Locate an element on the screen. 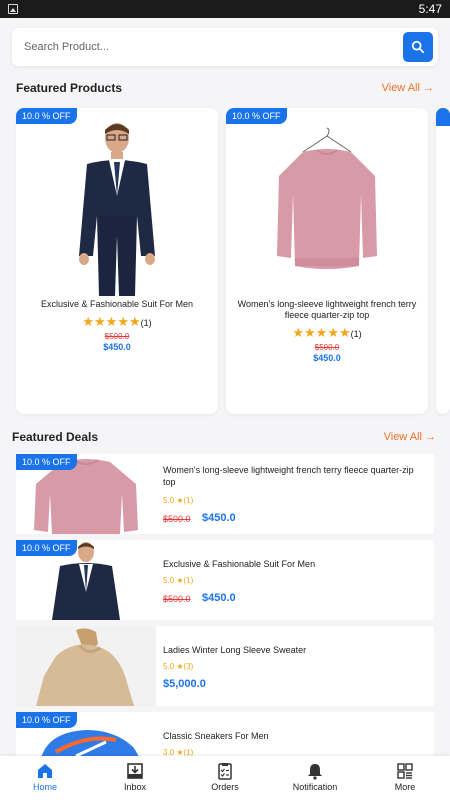 This screenshot has height=800, width=450. product-card is located at coordinates (443, 261).